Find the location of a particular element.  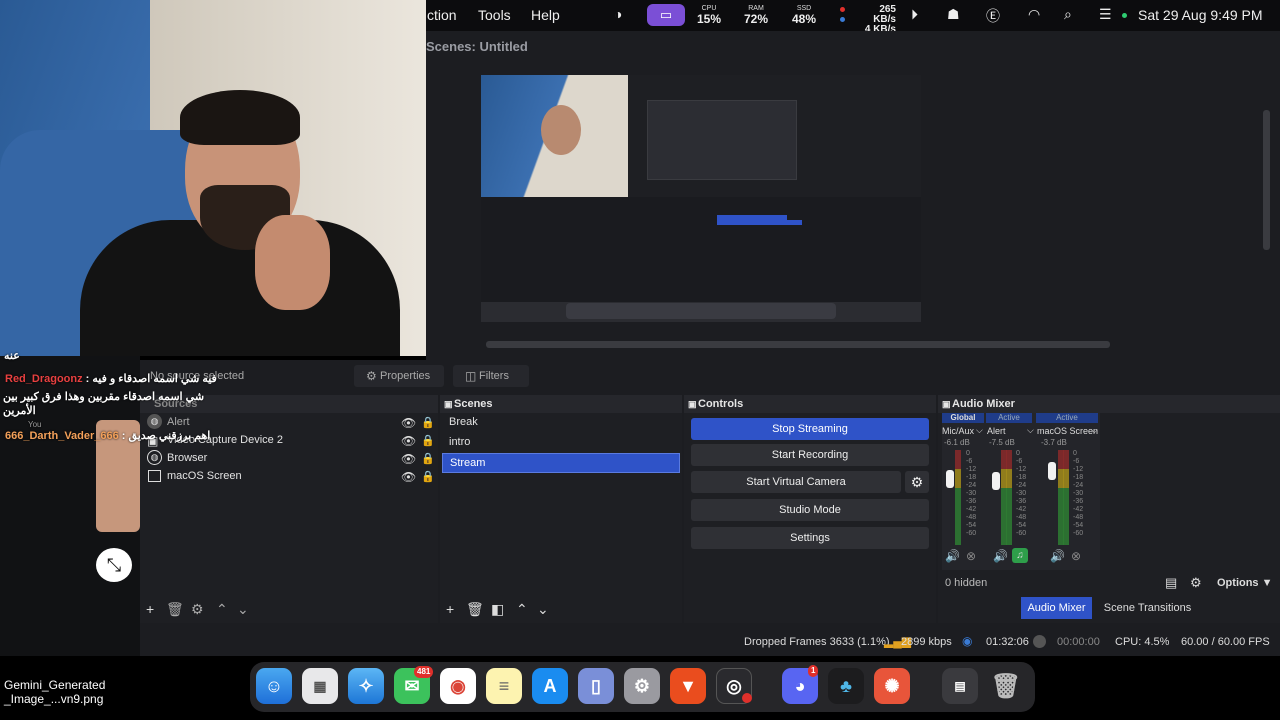

brave-icon: ▼ is located at coordinates (688, 686).